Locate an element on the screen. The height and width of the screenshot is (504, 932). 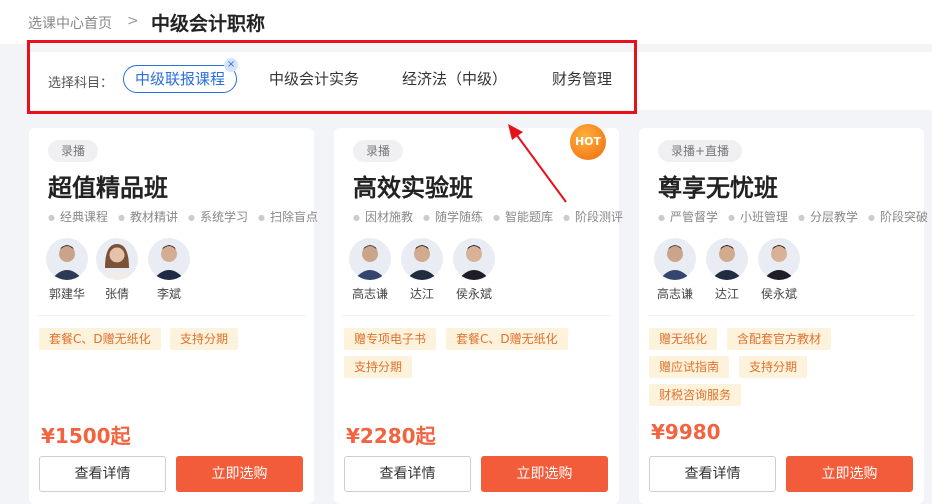
red-arrow-annotation is located at coordinates (537, 163).